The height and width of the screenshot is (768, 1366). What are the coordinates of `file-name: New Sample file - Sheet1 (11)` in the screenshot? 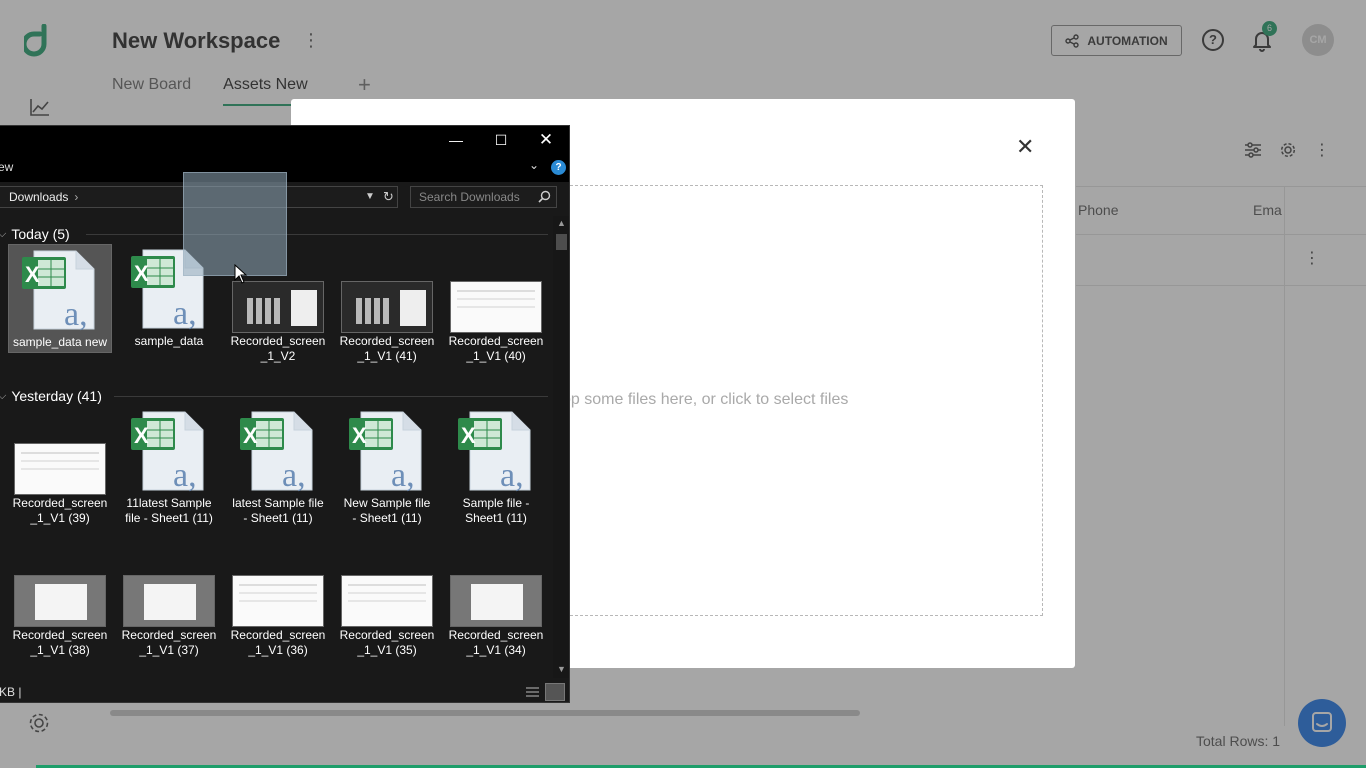 It's located at (387, 510).